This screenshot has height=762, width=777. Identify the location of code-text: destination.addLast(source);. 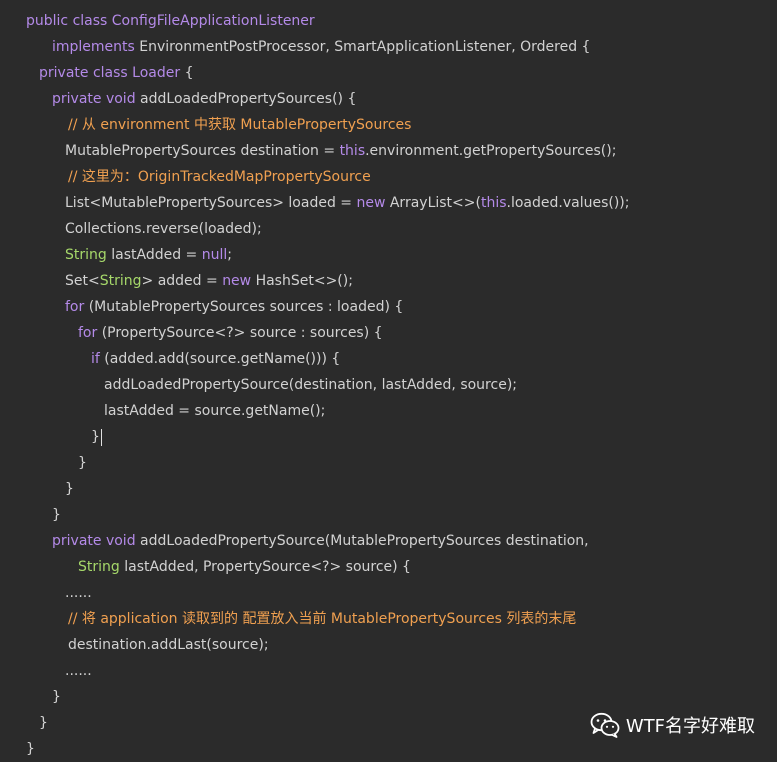
(168, 645).